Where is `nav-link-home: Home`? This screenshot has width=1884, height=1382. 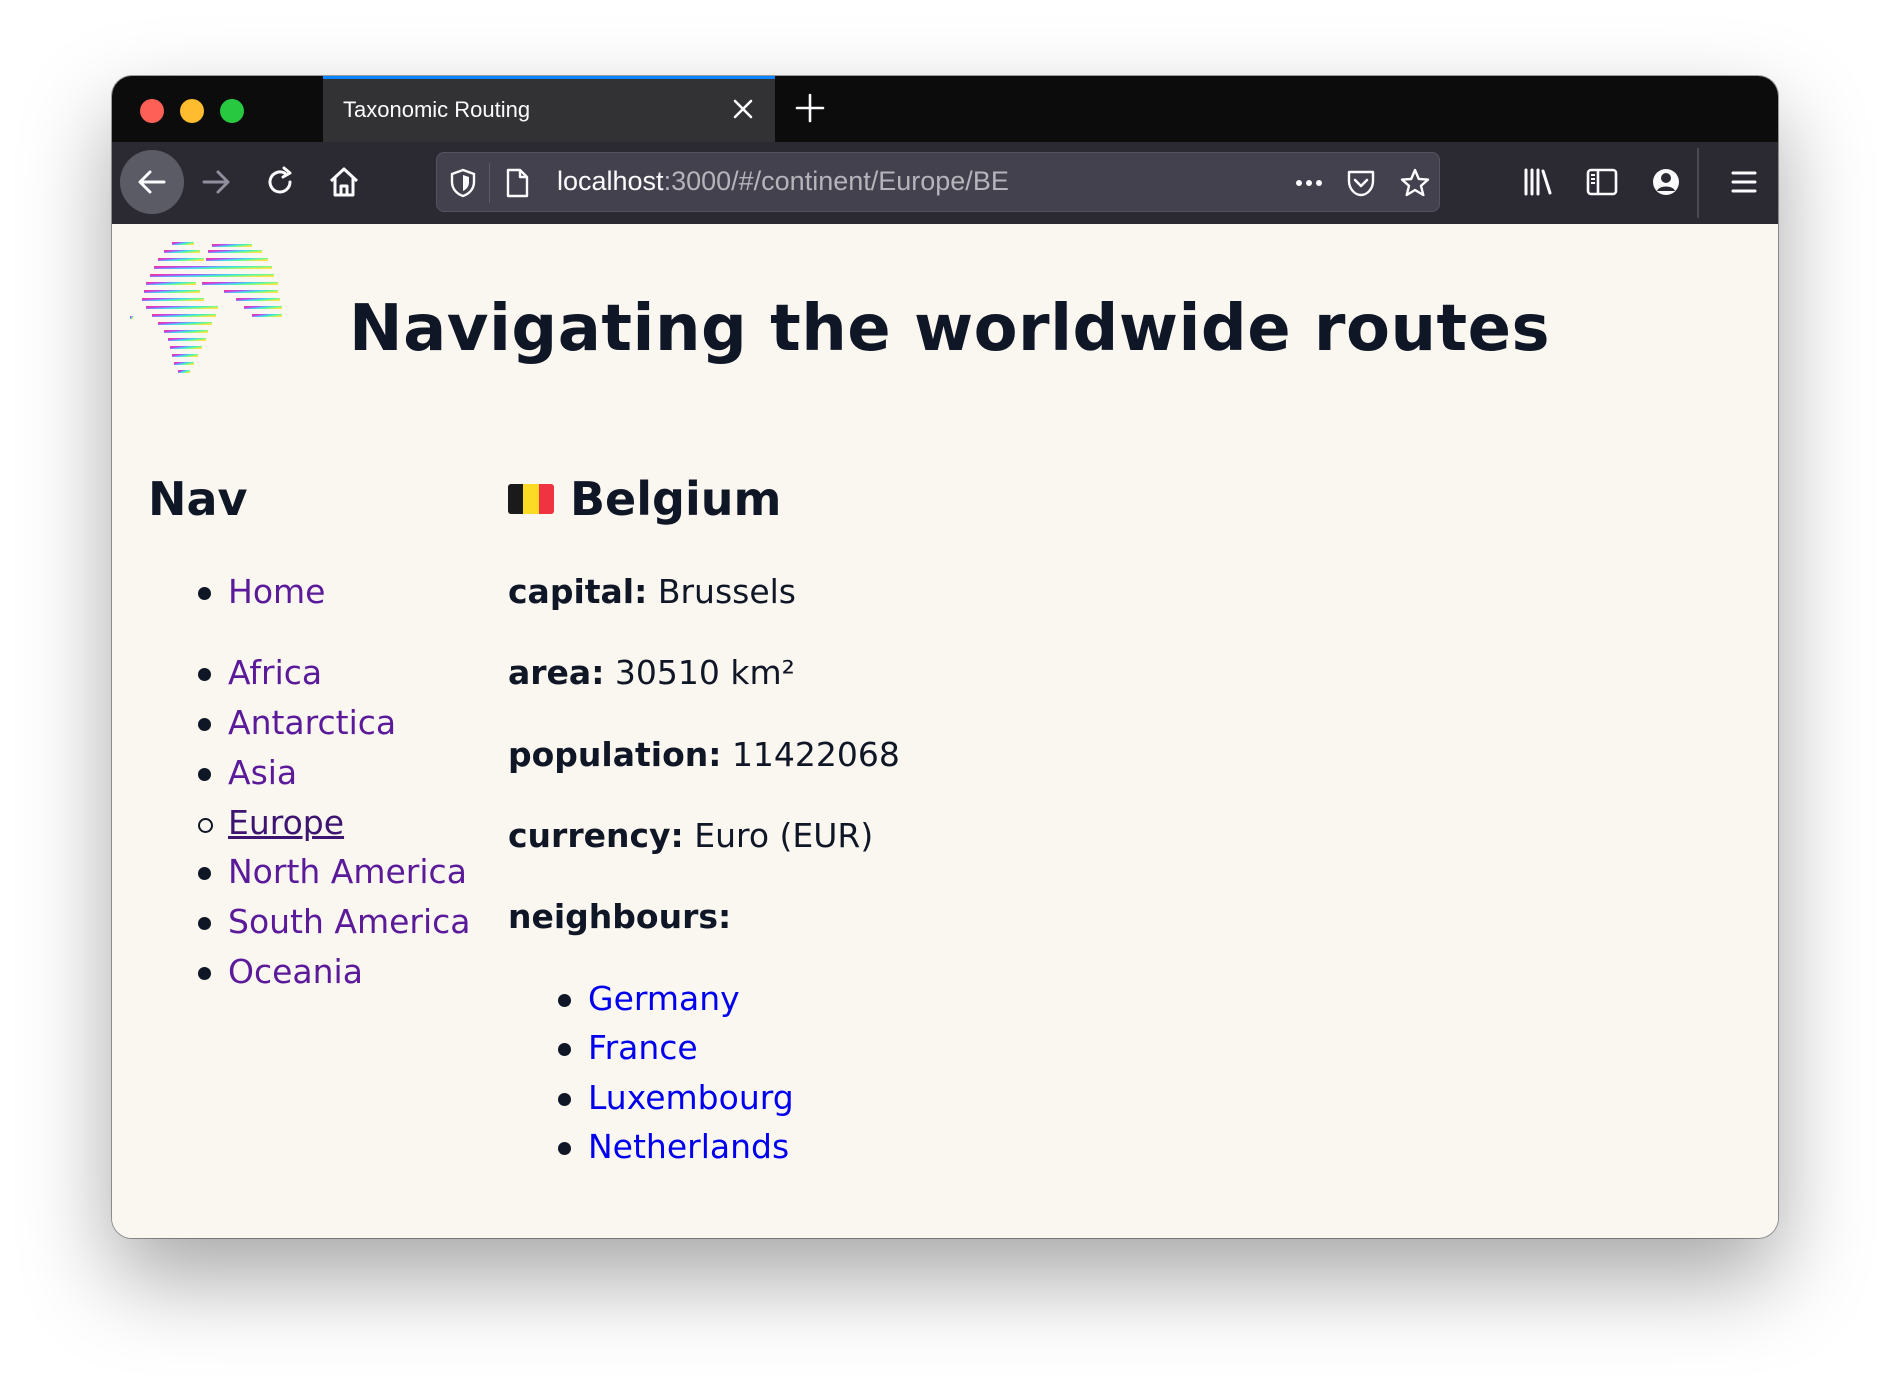
nav-link-home: Home is located at coordinates (276, 591).